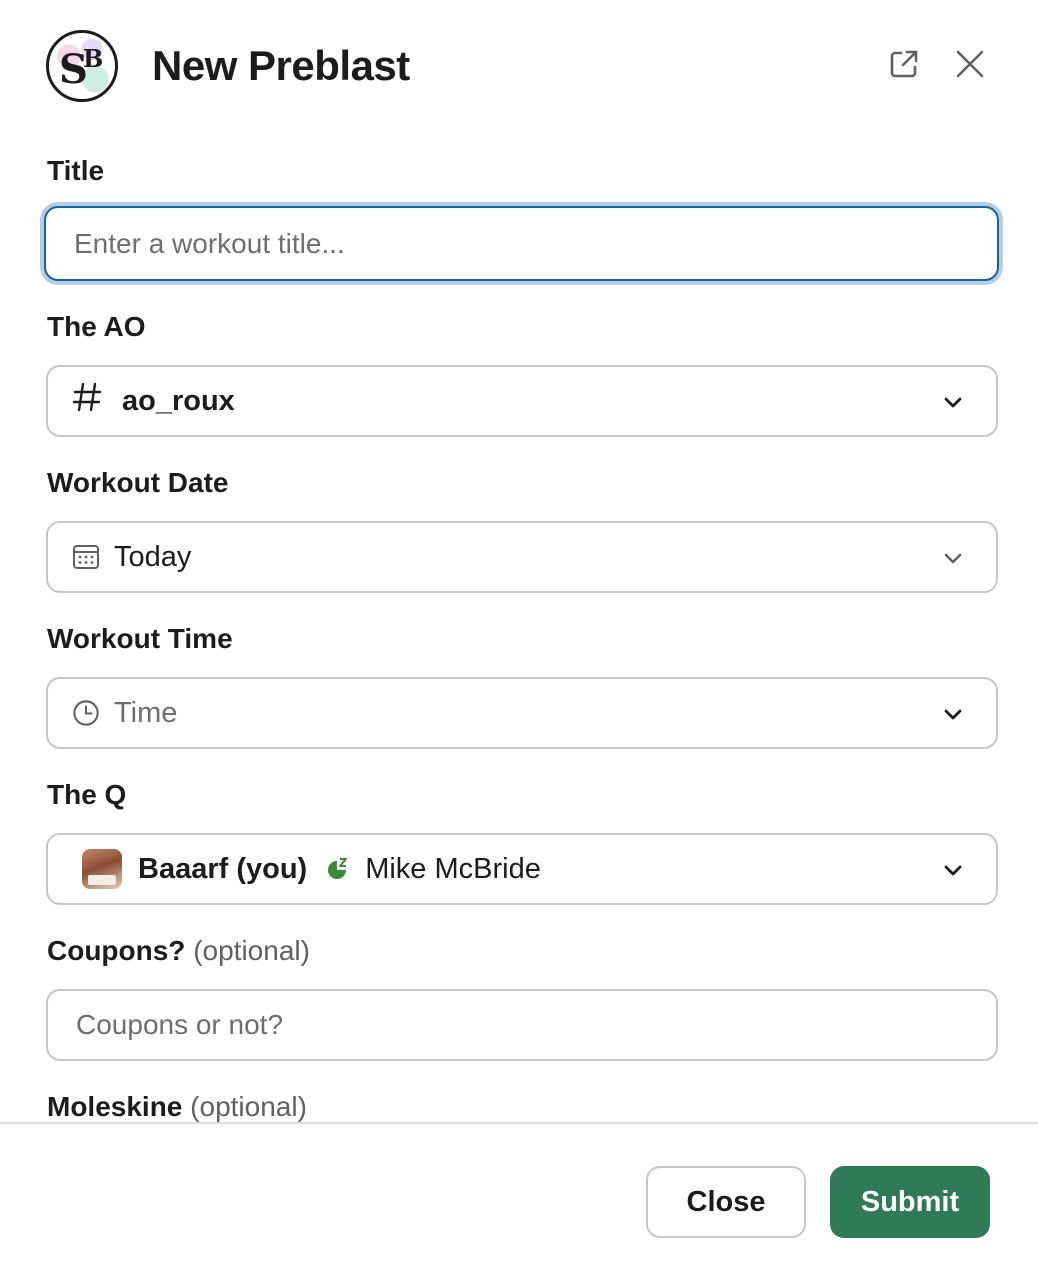 This screenshot has width=1038, height=1276. Describe the element at coordinates (140, 638) in the screenshot. I see `time-label: Workout Time` at that location.